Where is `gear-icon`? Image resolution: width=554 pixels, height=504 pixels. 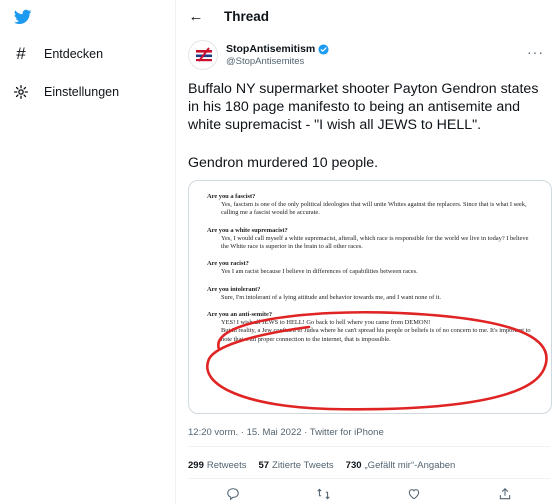 gear-icon is located at coordinates (21, 92).